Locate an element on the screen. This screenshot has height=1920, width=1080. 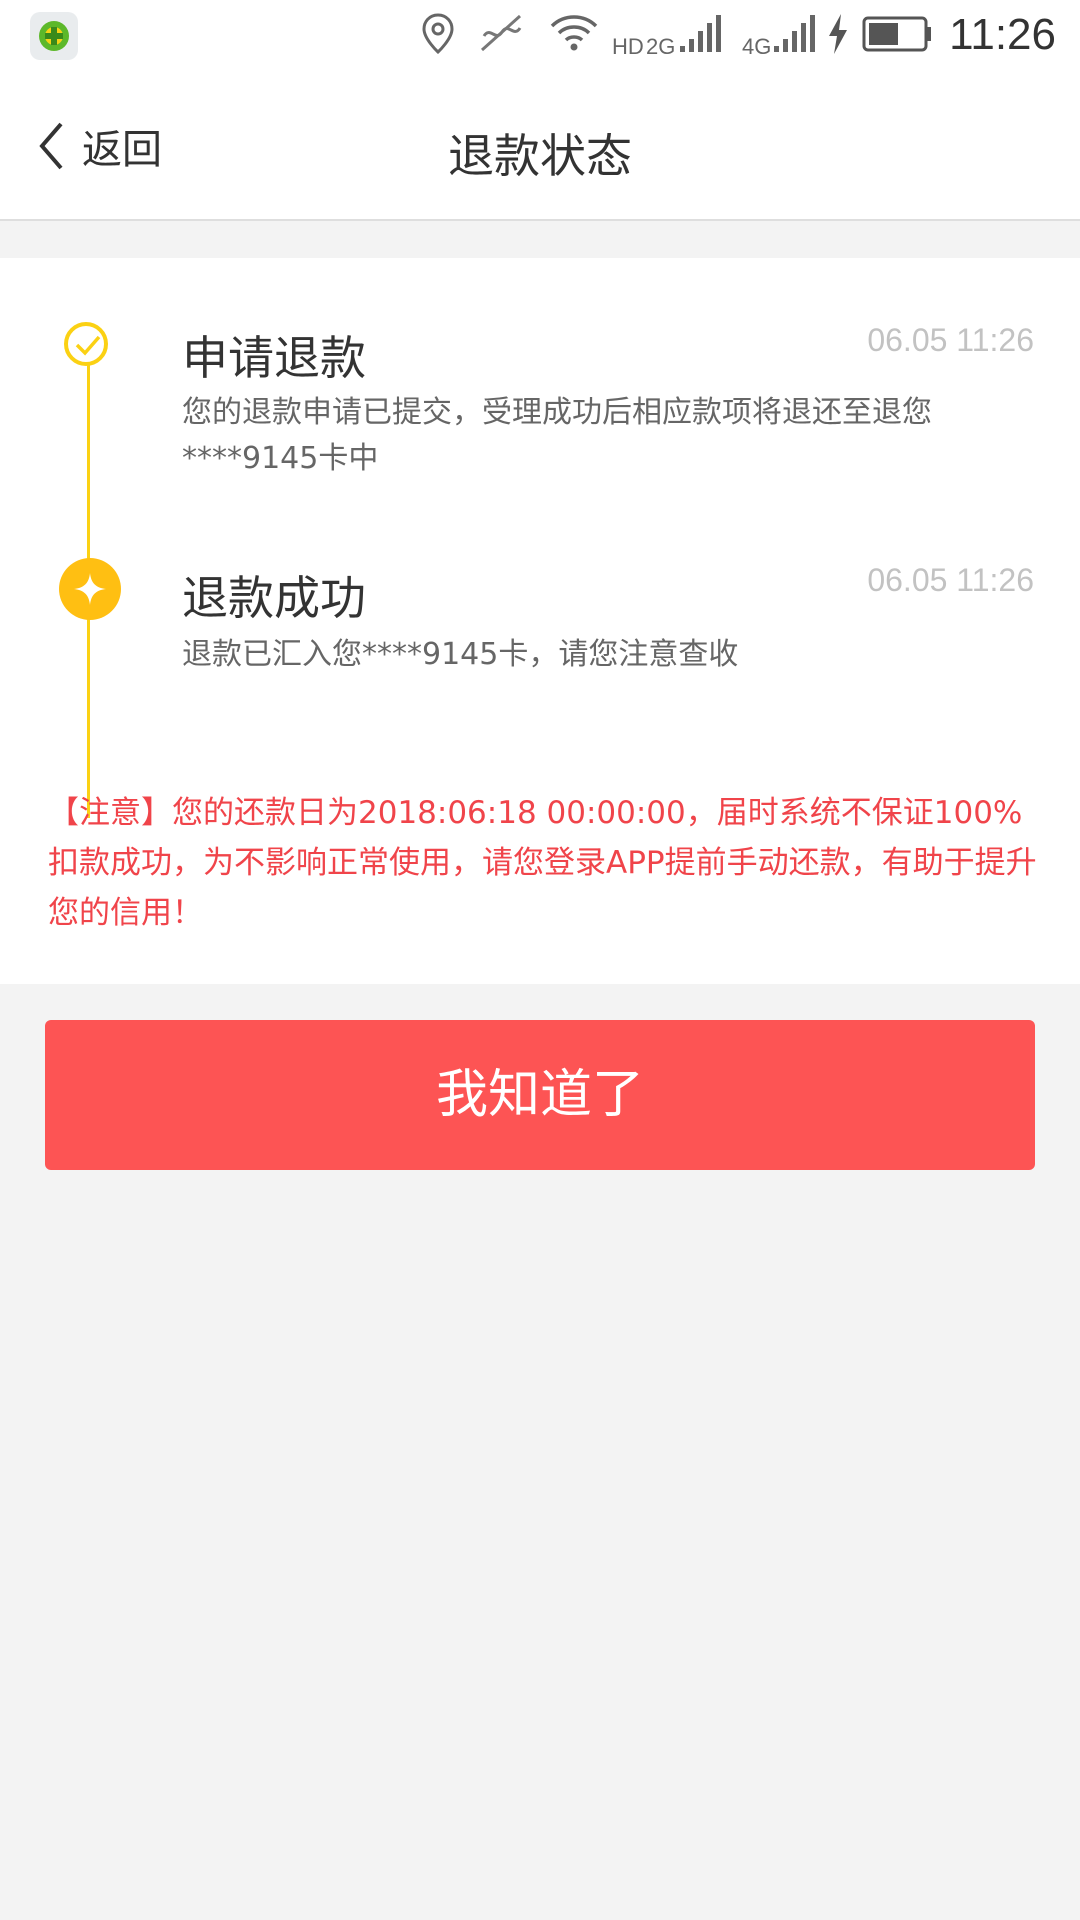
wifi-icon is located at coordinates (574, 33).